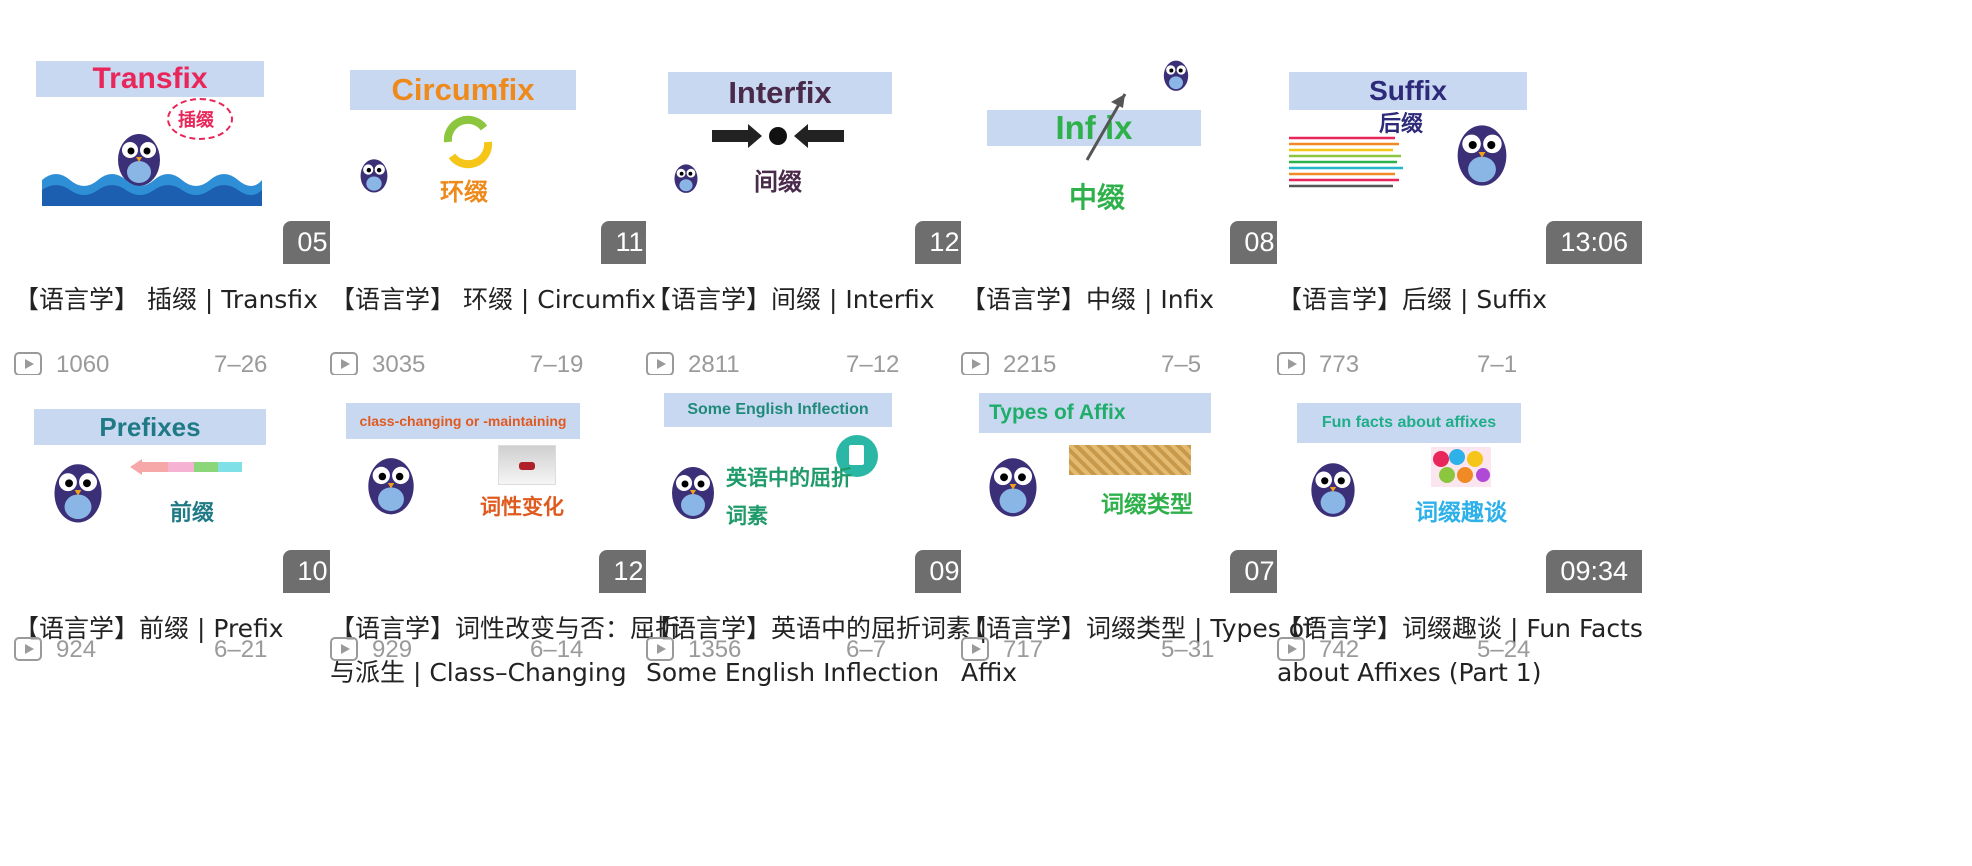  Describe the element at coordinates (392, 649) in the screenshot. I see `view-count: 929` at that location.